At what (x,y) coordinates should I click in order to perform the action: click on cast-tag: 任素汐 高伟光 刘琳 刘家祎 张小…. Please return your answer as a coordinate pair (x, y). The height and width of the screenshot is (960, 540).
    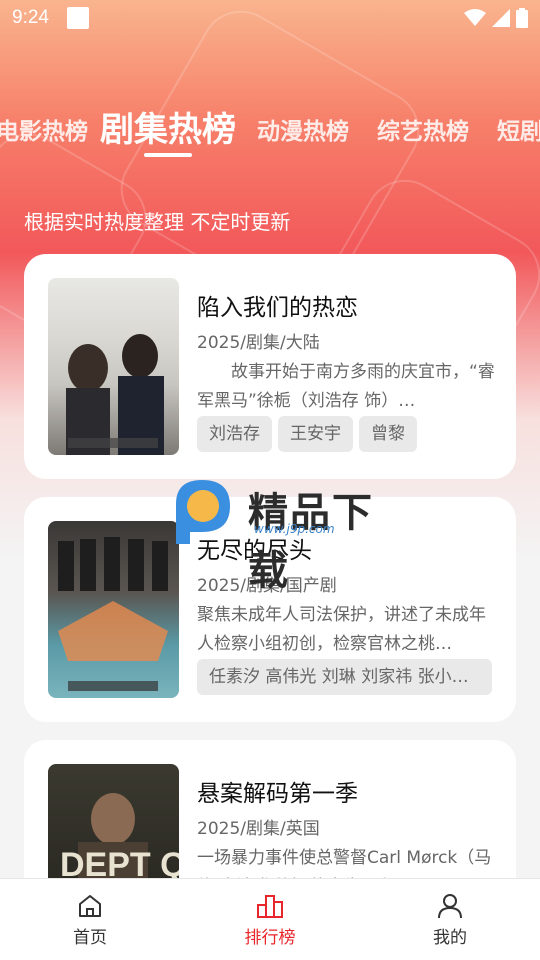
    Looking at the image, I should click on (344, 677).